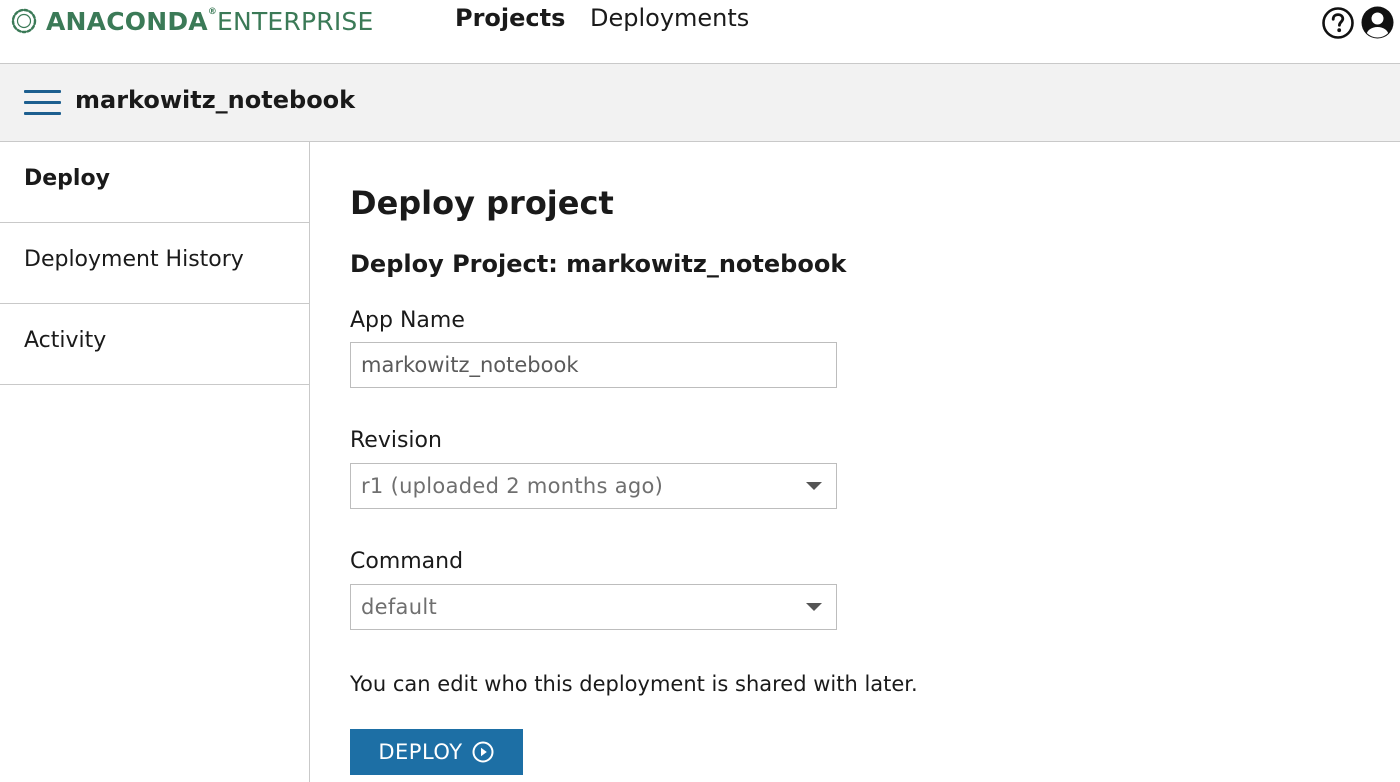 The image size is (1400, 782). I want to click on deploy-button: DEPLOY, so click(436, 752).